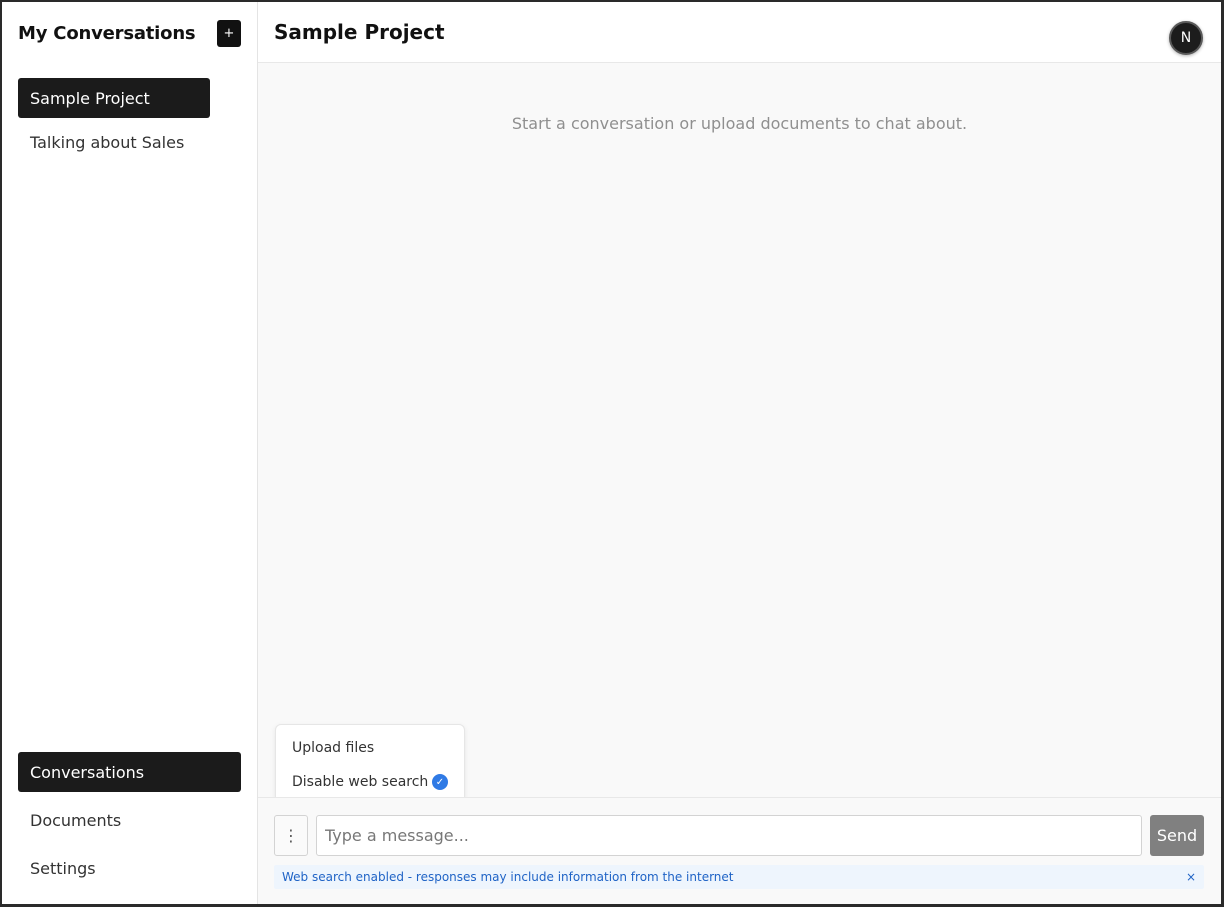 The height and width of the screenshot is (907, 1224). I want to click on close-icon: ×, so click(1191, 877).